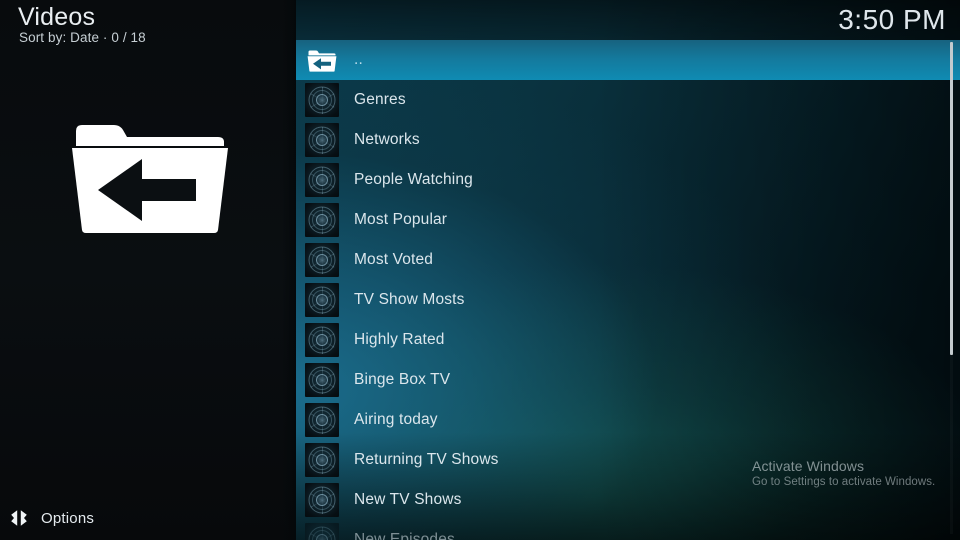 The width and height of the screenshot is (960, 540). What do you see at coordinates (401, 219) in the screenshot?
I see `list-item-label: Most Popular` at bounding box center [401, 219].